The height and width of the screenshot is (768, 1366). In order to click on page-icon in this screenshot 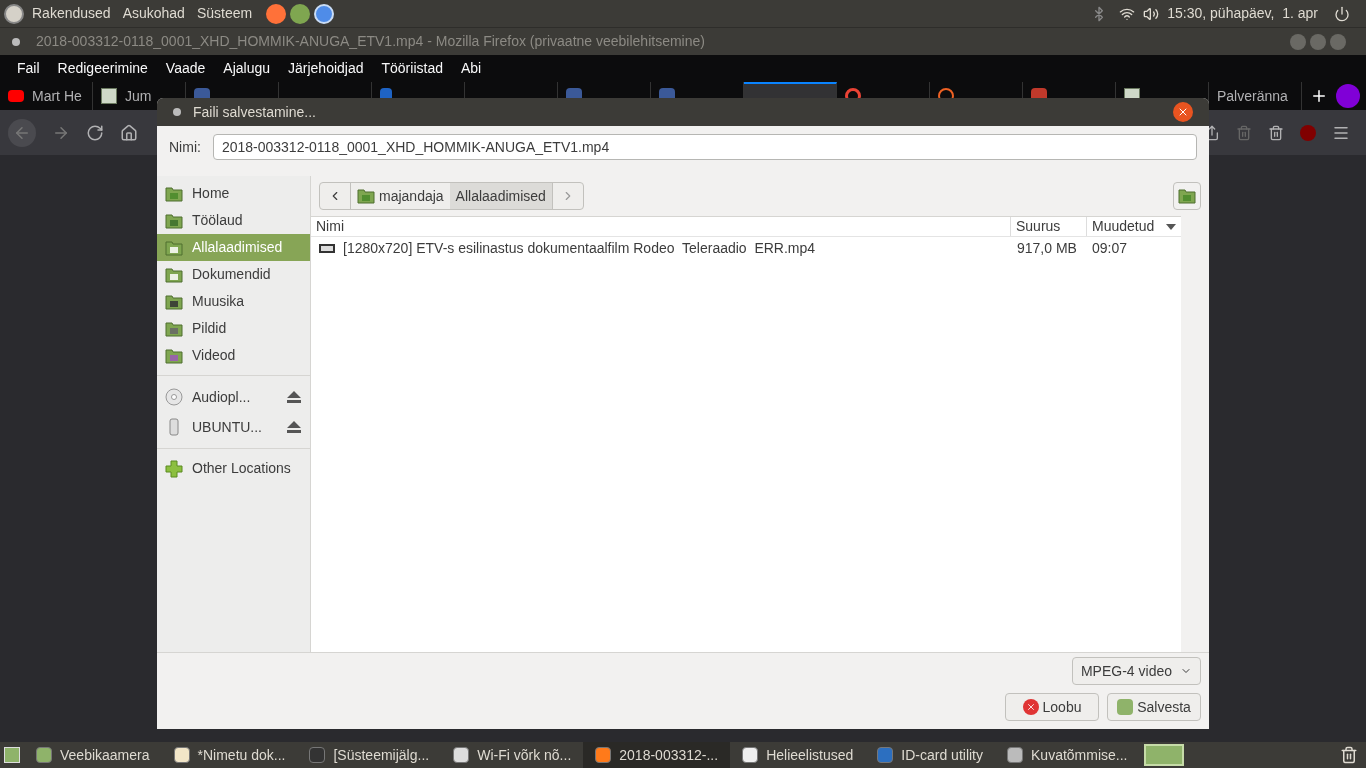, I will do `click(109, 96)`.